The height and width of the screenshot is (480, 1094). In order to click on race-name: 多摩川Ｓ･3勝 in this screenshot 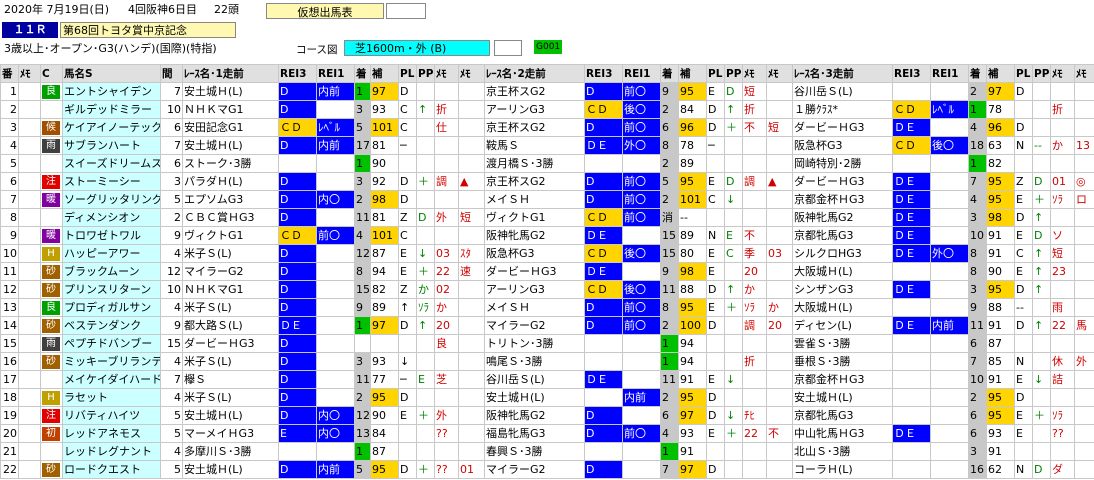, I will do `click(230, 451)`.